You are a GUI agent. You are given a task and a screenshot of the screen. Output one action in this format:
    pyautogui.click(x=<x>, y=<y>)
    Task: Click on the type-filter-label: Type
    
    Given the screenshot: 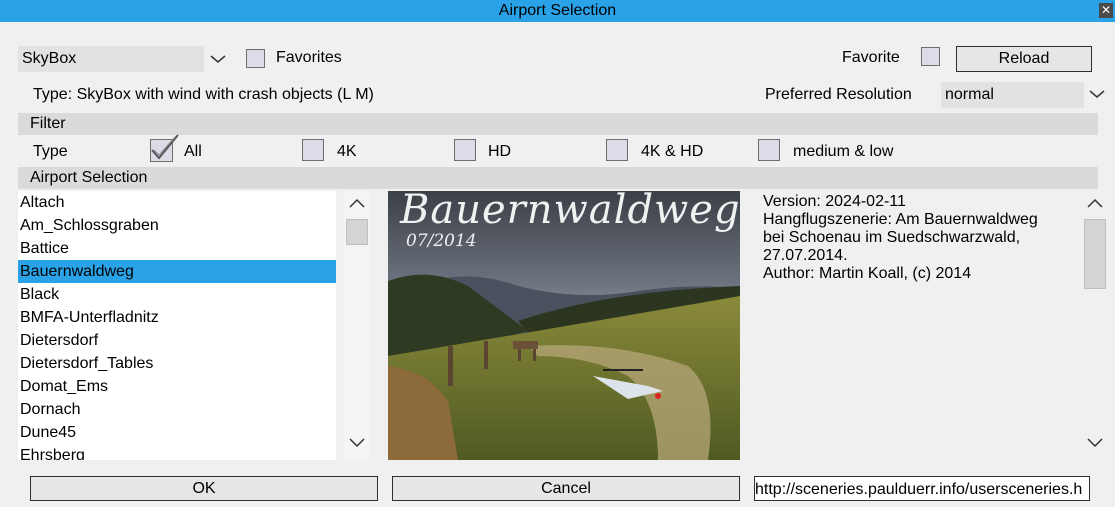 What is the action you would take?
    pyautogui.click(x=50, y=151)
    